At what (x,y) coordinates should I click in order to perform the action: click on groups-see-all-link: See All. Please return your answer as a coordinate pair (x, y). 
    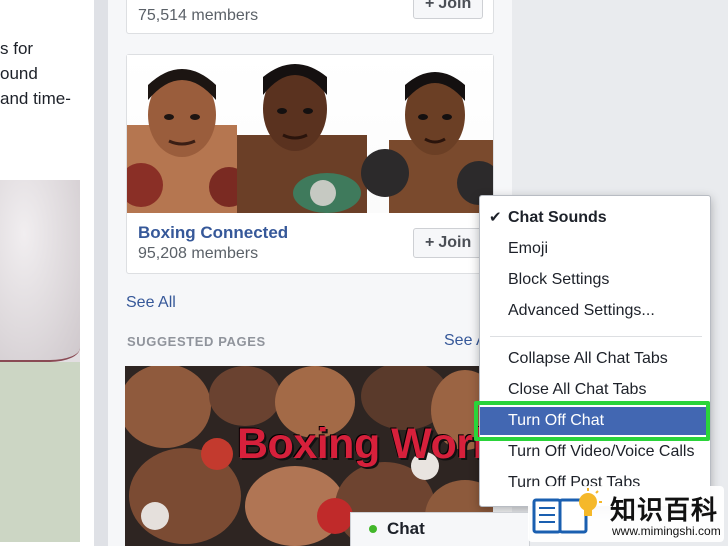
    Looking at the image, I should click on (151, 303).